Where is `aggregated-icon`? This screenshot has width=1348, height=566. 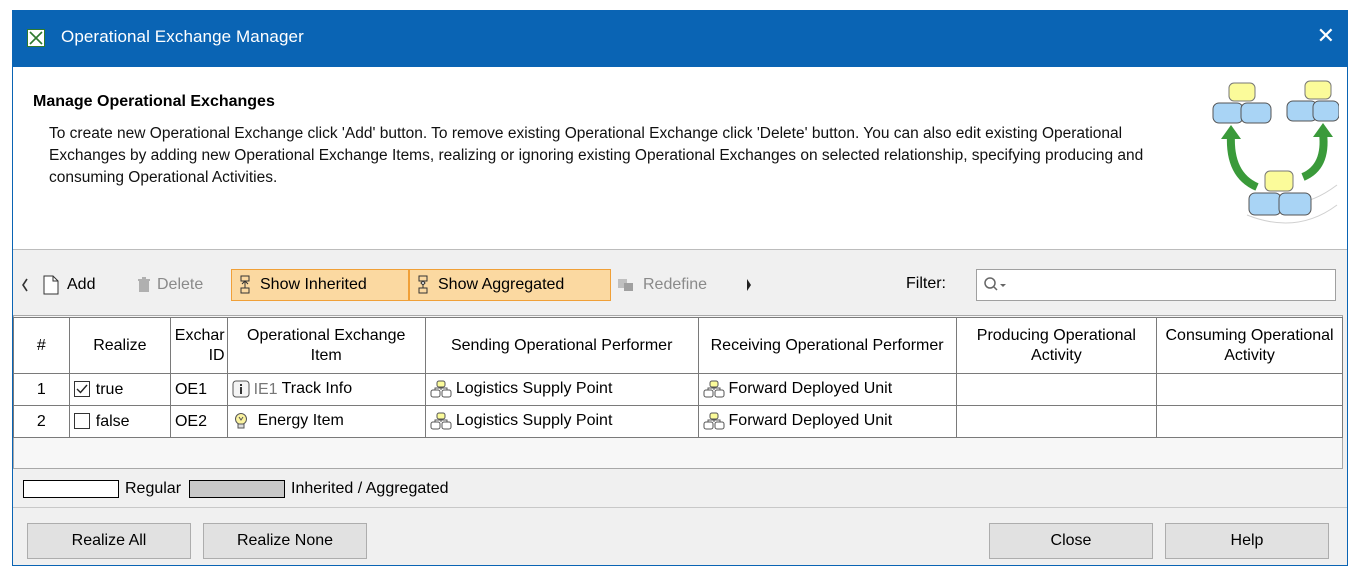 aggregated-icon is located at coordinates (423, 284).